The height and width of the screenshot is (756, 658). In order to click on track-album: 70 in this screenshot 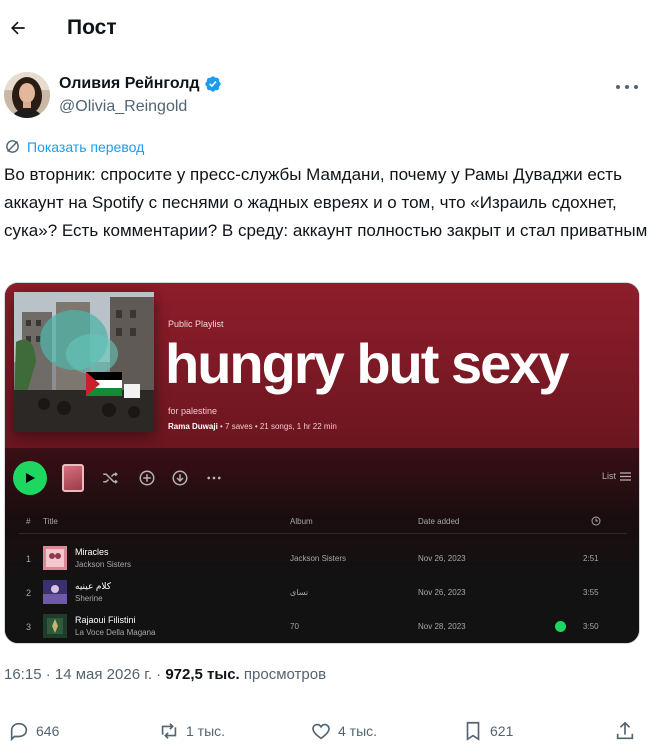, I will do `click(294, 626)`.